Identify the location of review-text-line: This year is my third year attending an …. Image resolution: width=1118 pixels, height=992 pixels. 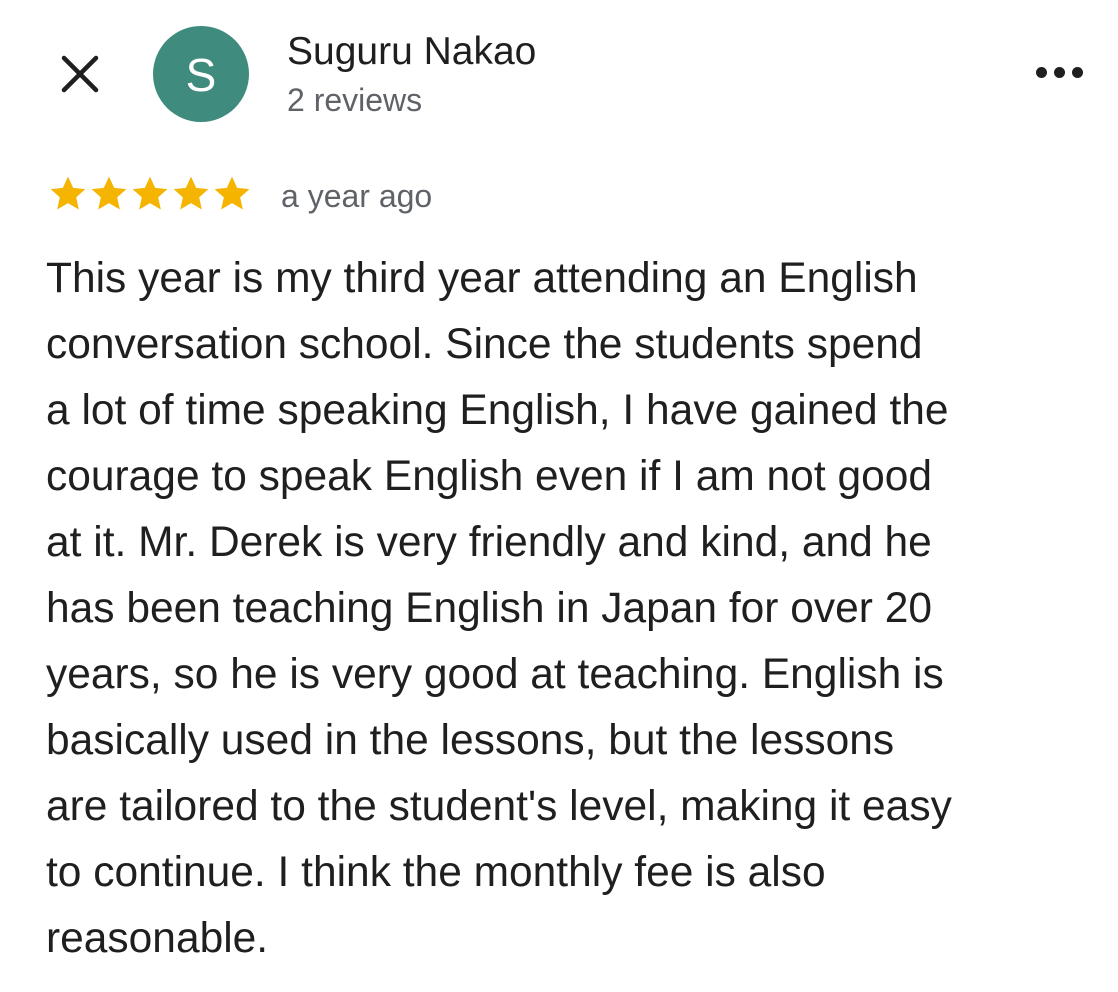
(482, 278).